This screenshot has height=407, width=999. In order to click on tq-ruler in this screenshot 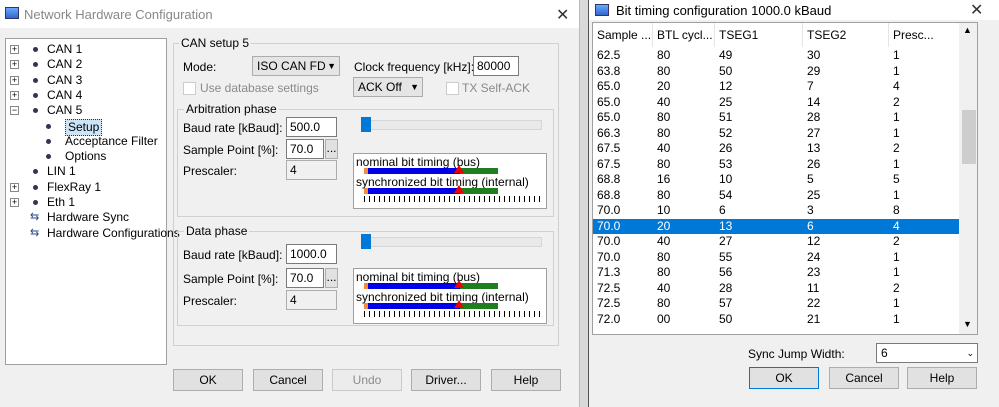, I will do `click(453, 199)`.